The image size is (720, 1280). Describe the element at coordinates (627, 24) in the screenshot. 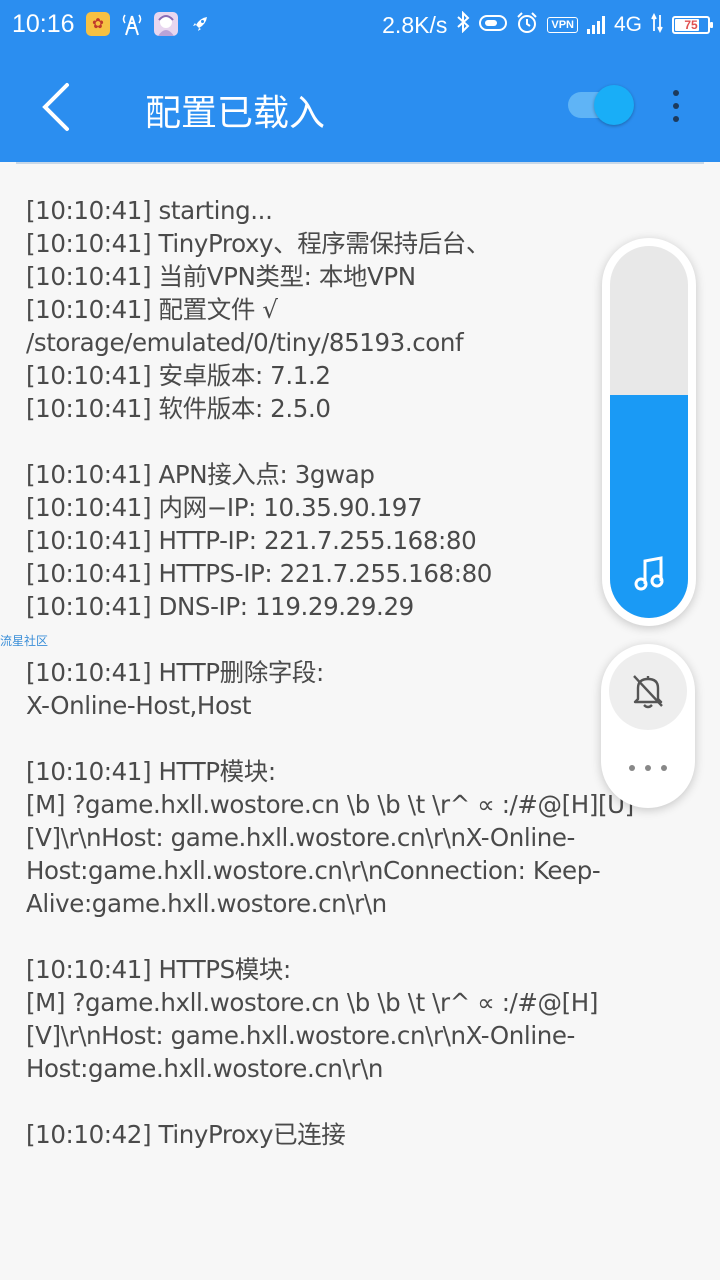

I see `network-type: 4G` at that location.